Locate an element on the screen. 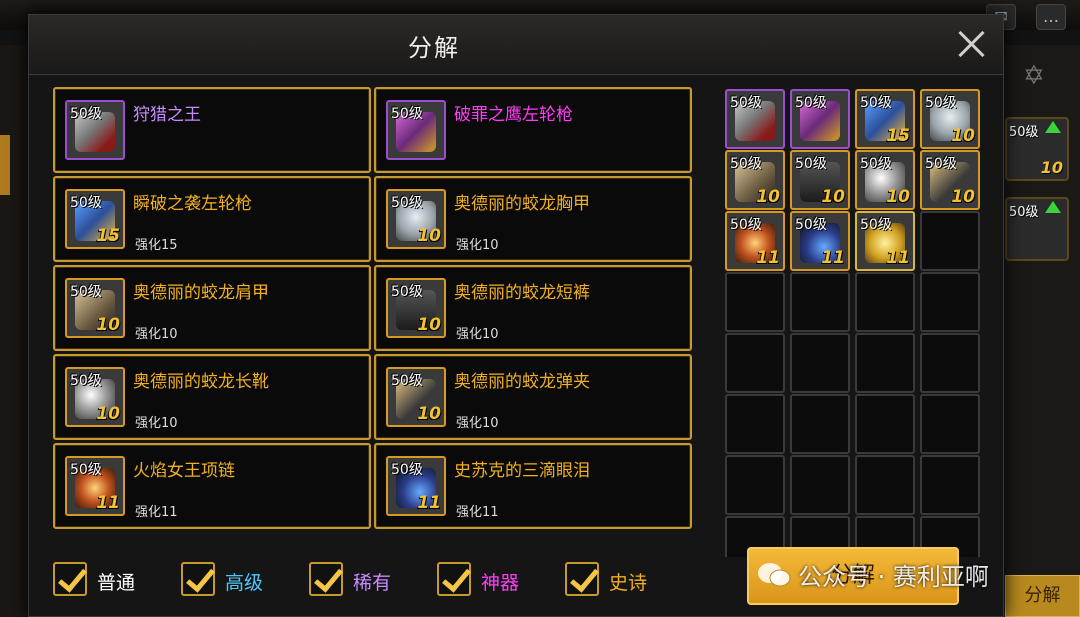 The image size is (1080, 617). item-name: 奥德丽的蛟龙短裤 is located at coordinates (522, 293).